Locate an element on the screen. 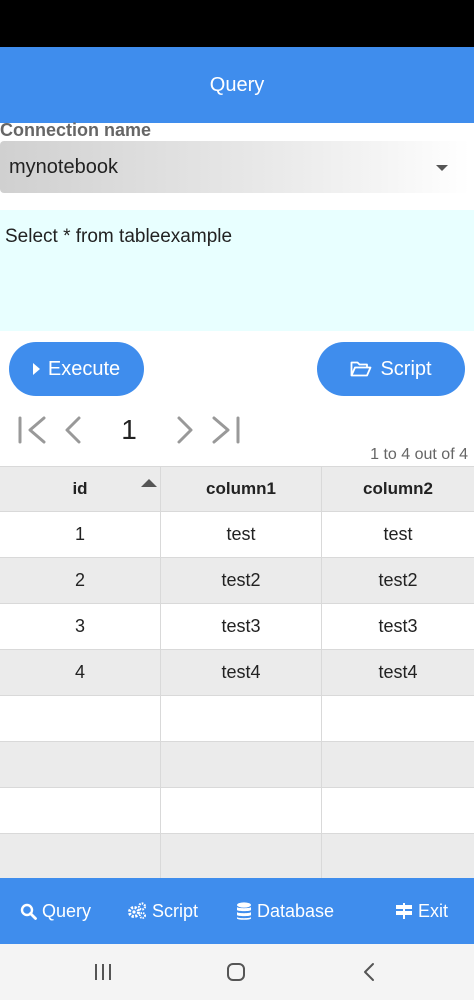 The height and width of the screenshot is (1000, 474). recent-apps-button is located at coordinates (103, 972).